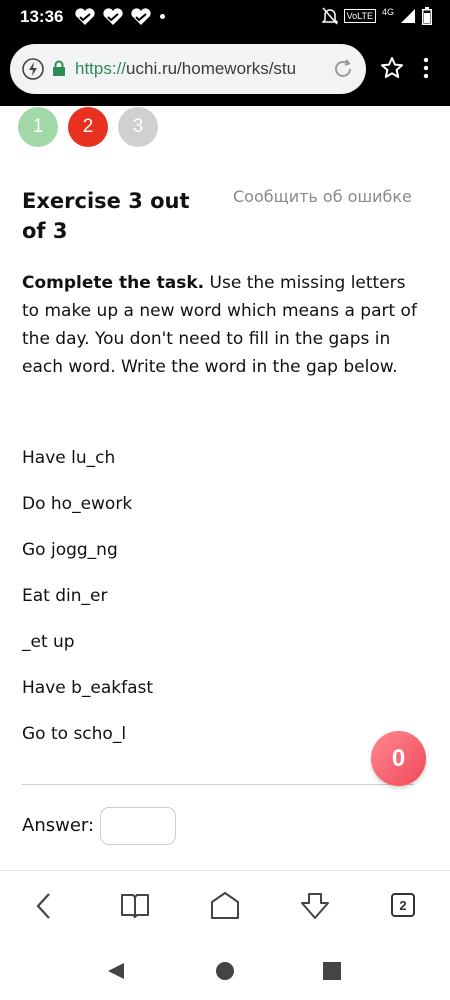 This screenshot has height=1000, width=450. Describe the element at coordinates (211, 68) in the screenshot. I see `url-path: uchi.ru/homeworks/stu` at that location.